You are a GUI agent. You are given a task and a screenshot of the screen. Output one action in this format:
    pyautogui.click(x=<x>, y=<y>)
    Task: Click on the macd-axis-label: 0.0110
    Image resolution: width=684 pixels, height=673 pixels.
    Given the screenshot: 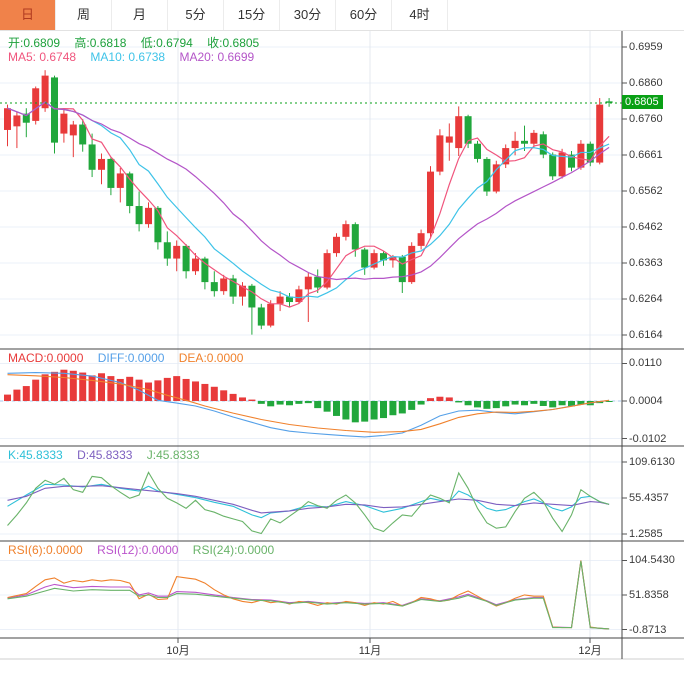 What is the action you would take?
    pyautogui.click(x=645, y=363)
    